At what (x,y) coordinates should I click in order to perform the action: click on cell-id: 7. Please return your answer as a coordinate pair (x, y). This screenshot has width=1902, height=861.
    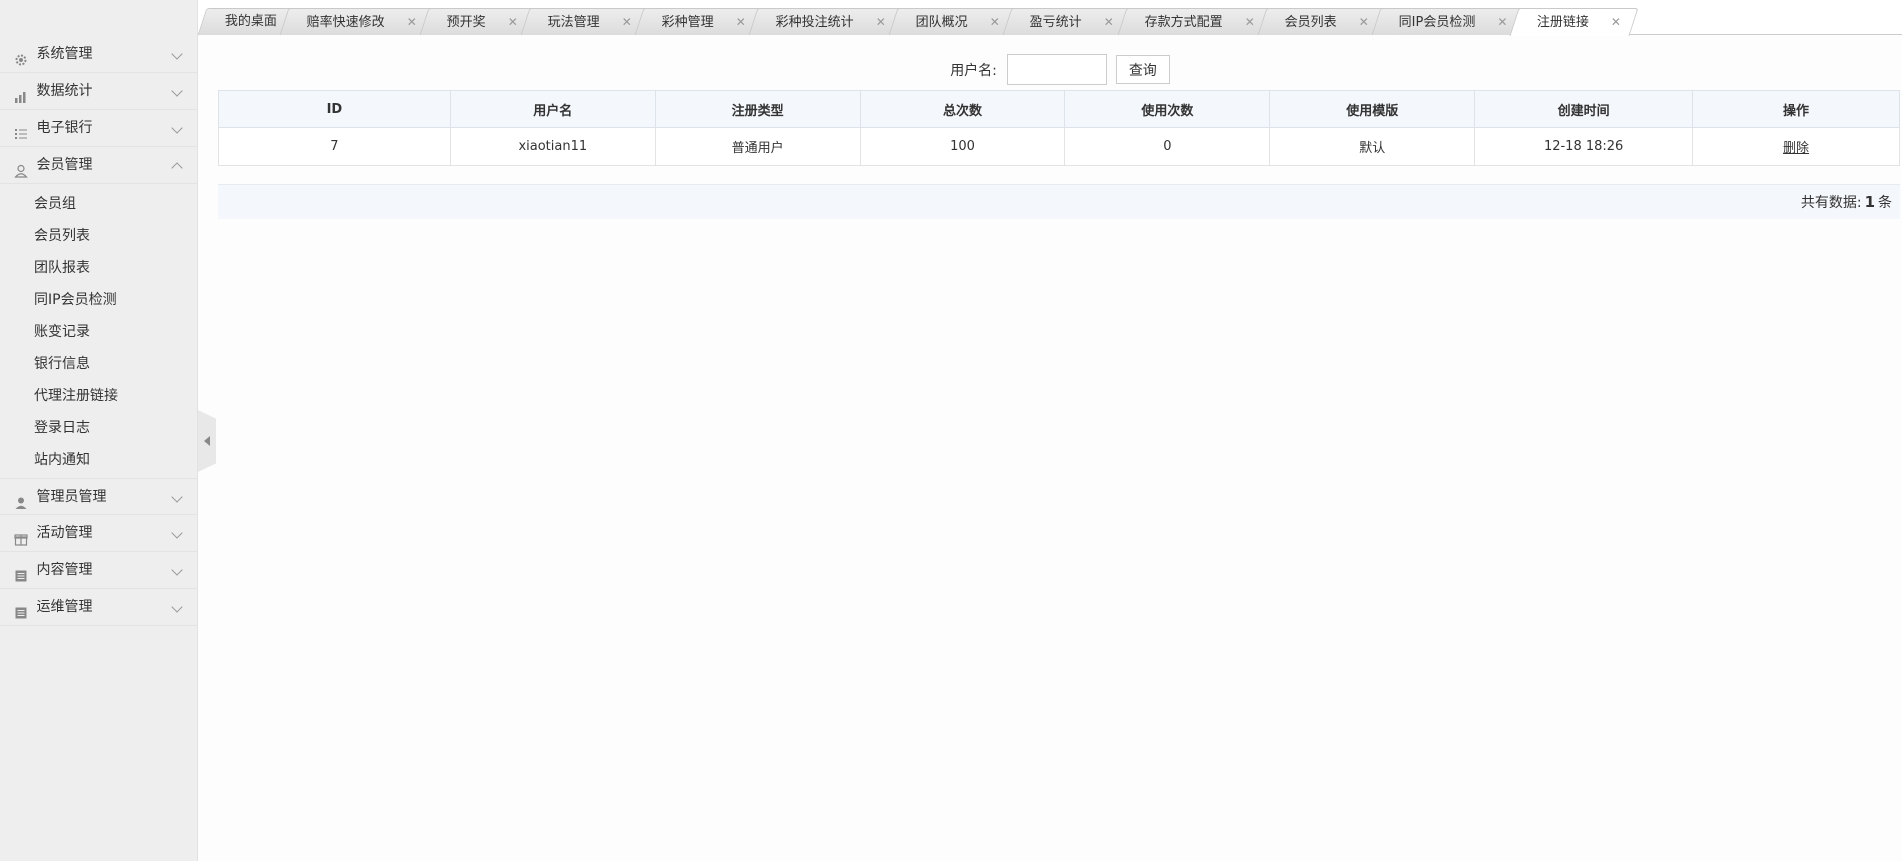
    Looking at the image, I should click on (334, 146).